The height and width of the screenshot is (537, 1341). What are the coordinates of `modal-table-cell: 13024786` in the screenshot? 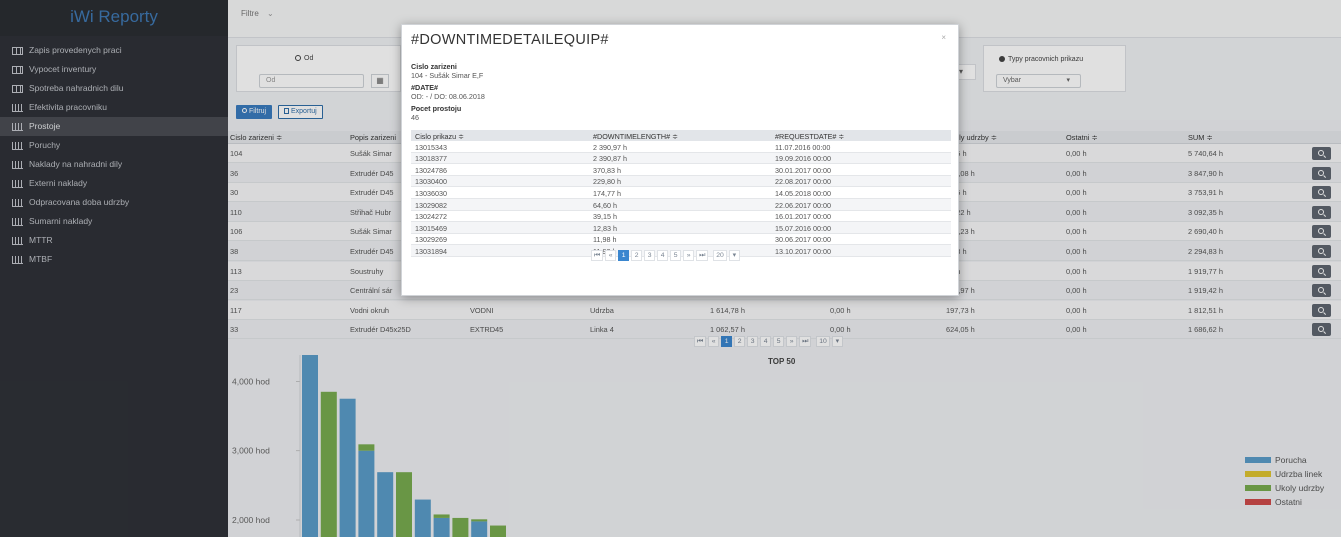 It's located at (431, 170).